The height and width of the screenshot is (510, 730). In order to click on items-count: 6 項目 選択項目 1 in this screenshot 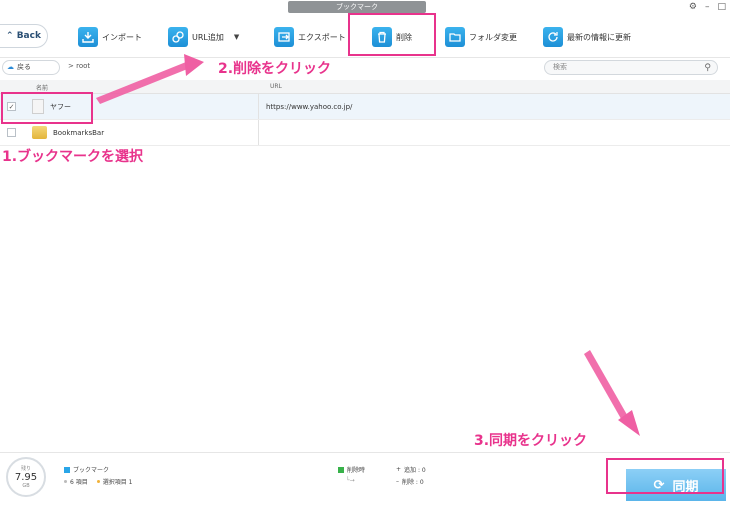, I will do `click(98, 481)`.